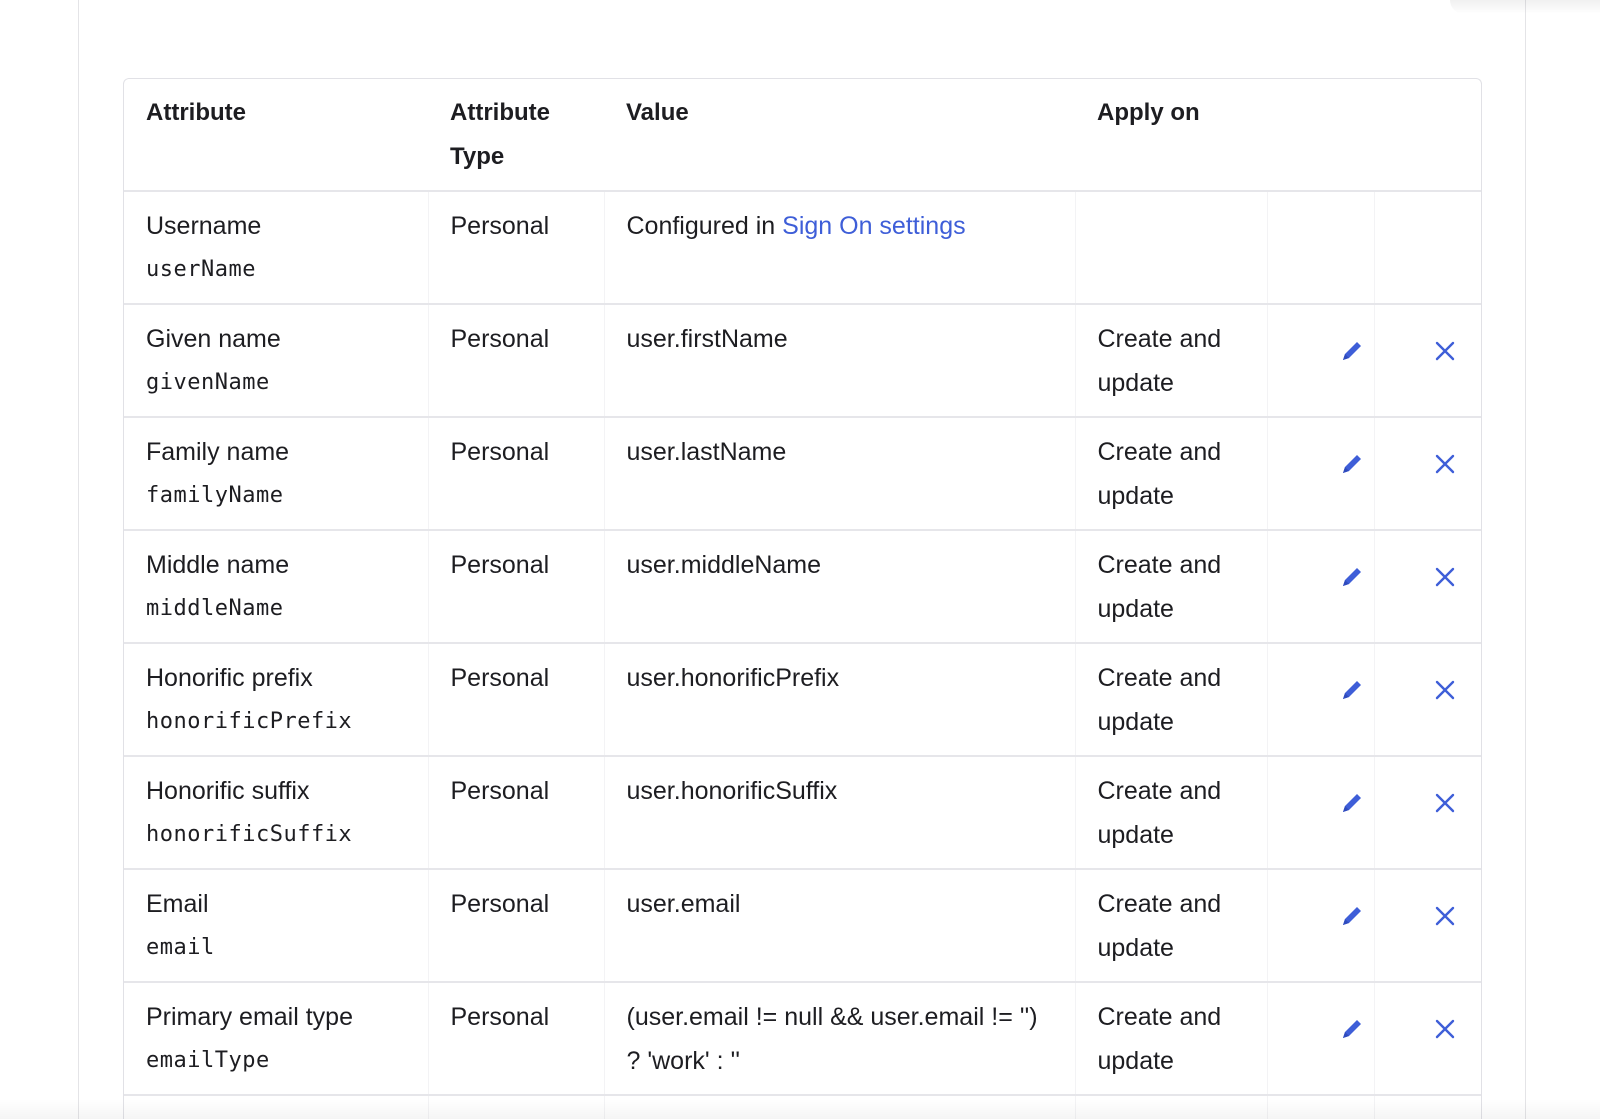 The height and width of the screenshot is (1119, 1600). Describe the element at coordinates (249, 834) in the screenshot. I see `attribute-key: honorificSuffix` at that location.